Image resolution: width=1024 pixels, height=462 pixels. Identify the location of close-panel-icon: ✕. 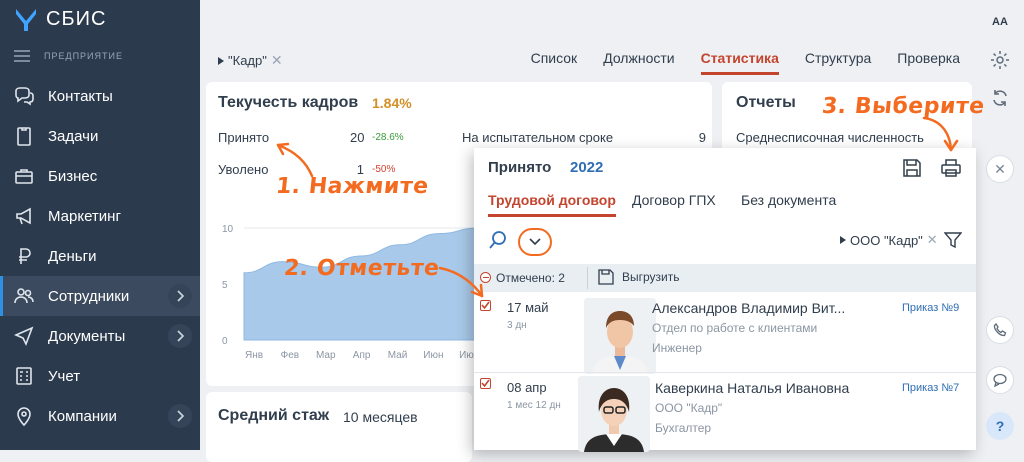
(1000, 169).